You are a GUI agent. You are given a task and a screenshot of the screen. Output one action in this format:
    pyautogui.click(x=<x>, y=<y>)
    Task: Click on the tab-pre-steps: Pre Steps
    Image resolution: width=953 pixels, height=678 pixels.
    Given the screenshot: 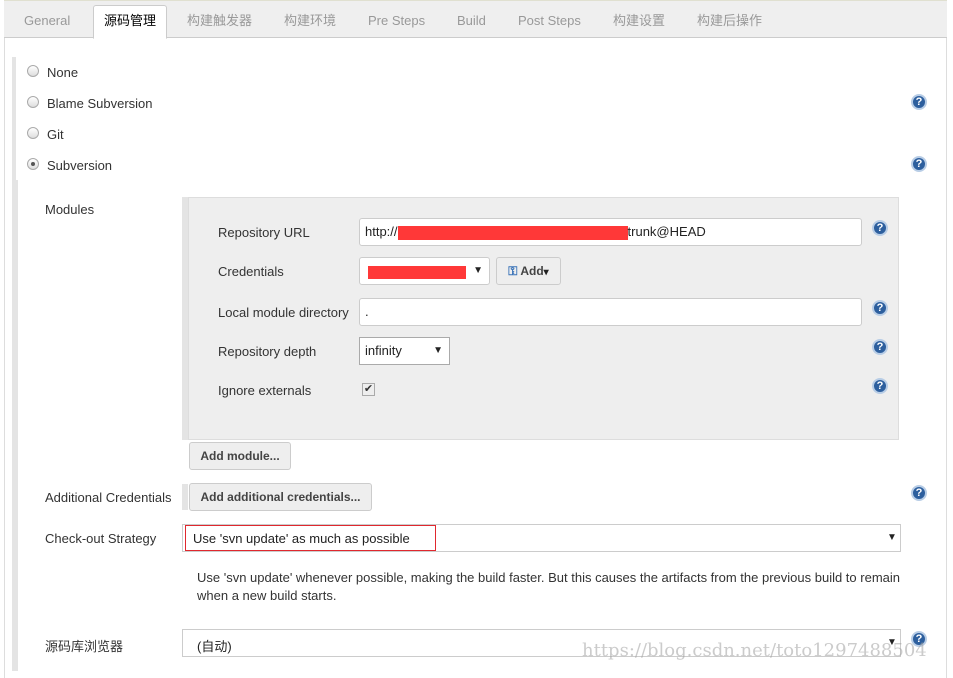 What is the action you would take?
    pyautogui.click(x=396, y=24)
    